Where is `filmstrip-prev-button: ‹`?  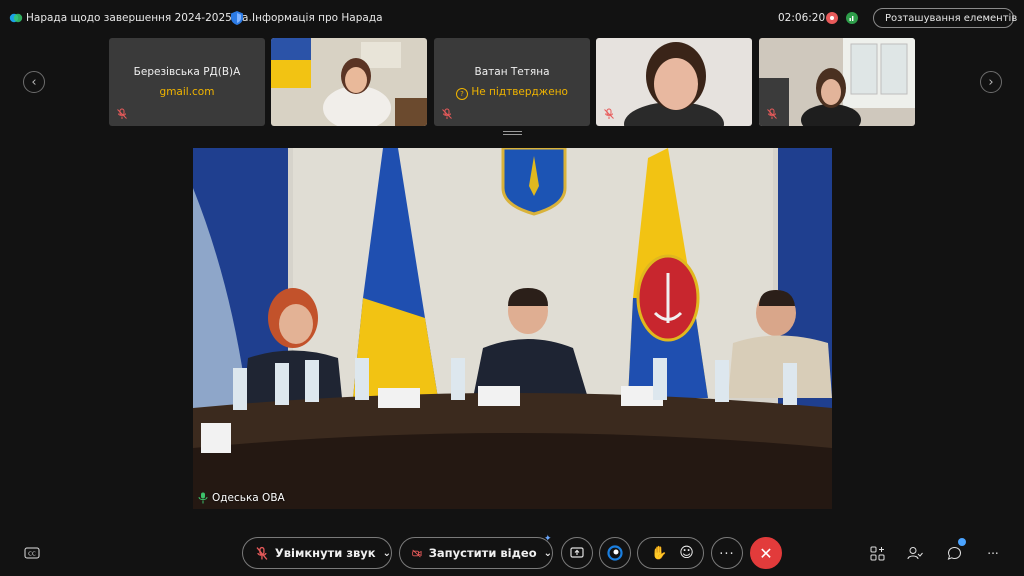 filmstrip-prev-button: ‹ is located at coordinates (34, 82).